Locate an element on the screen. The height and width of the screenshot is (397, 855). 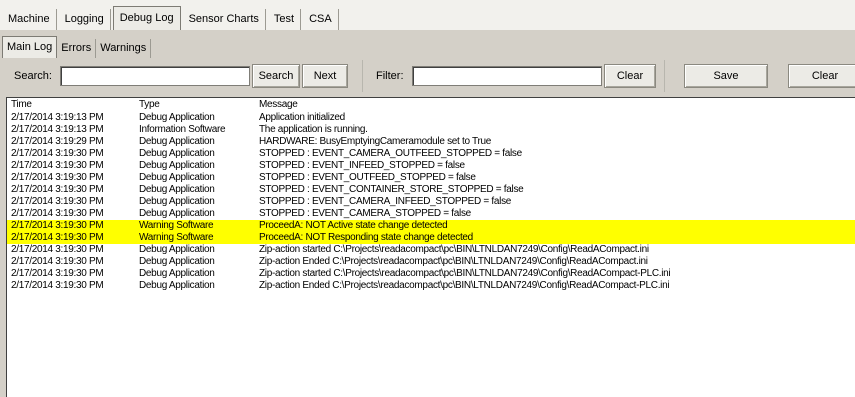
search-input is located at coordinates (155, 76).